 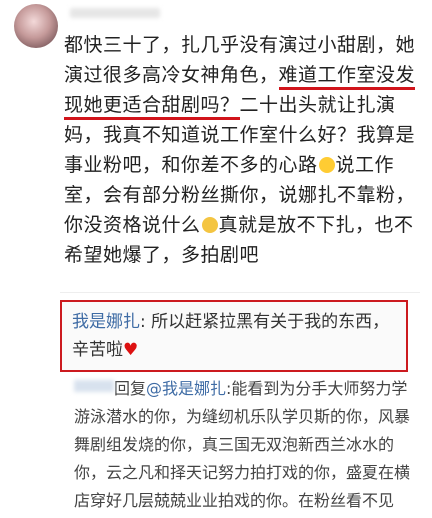 What do you see at coordinates (106, 322) in the screenshot?
I see `reply-username: 我是娜扎` at bounding box center [106, 322].